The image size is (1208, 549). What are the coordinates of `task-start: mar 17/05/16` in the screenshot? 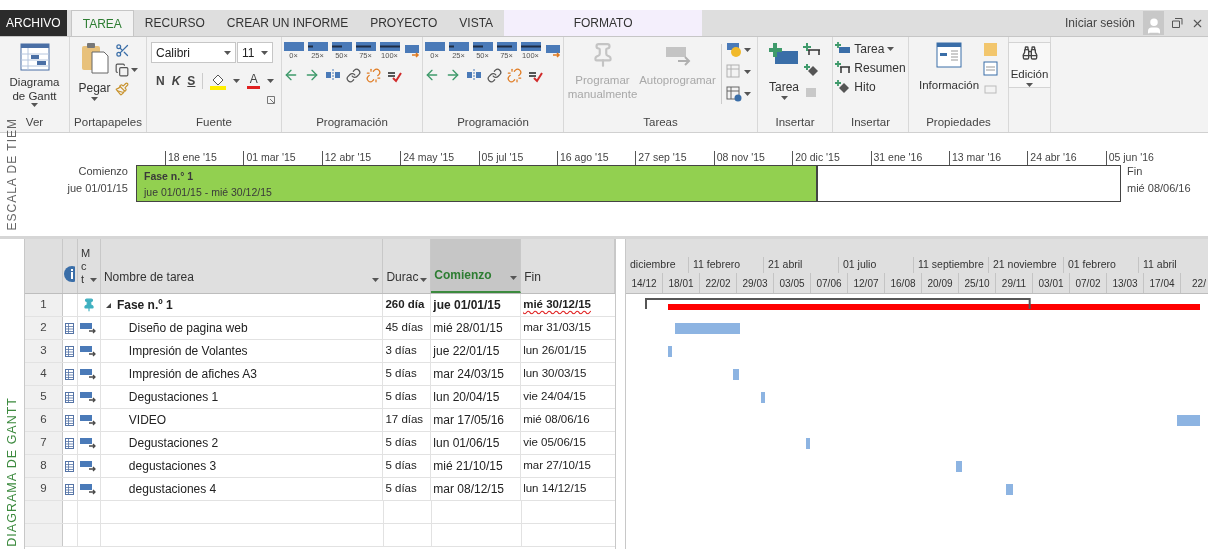 It's located at (469, 420).